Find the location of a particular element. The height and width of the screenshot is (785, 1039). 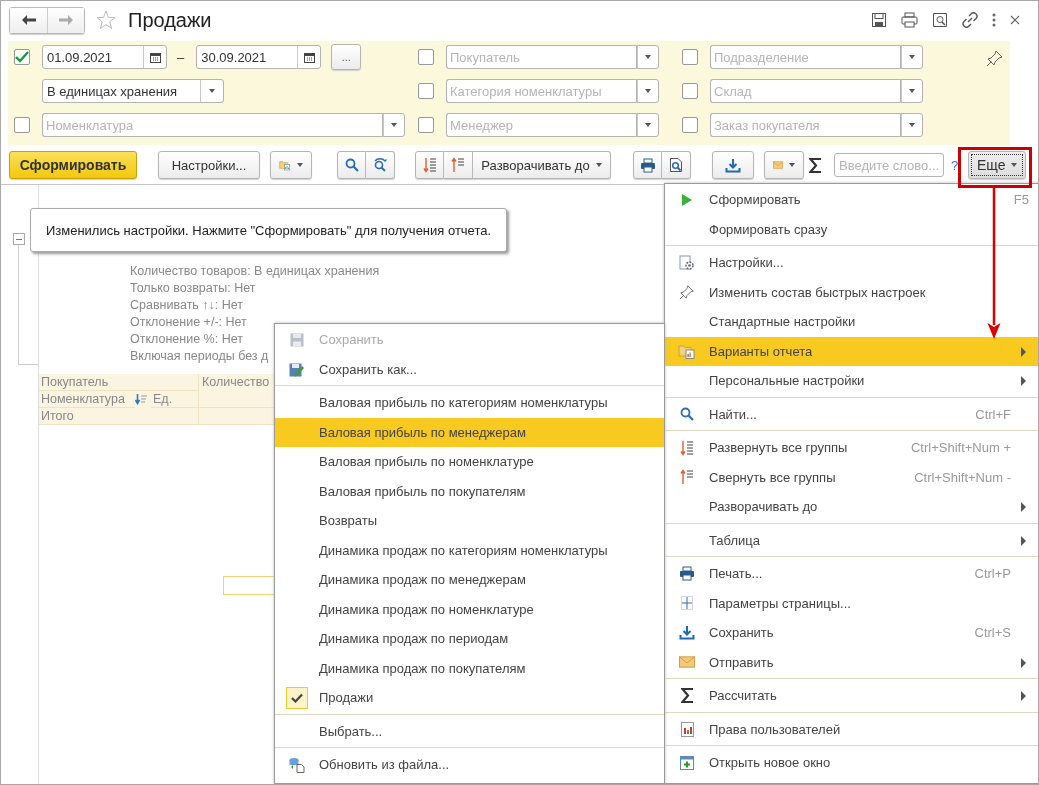

menu-item: Динамика продаж по менеджерам is located at coordinates (469, 580).